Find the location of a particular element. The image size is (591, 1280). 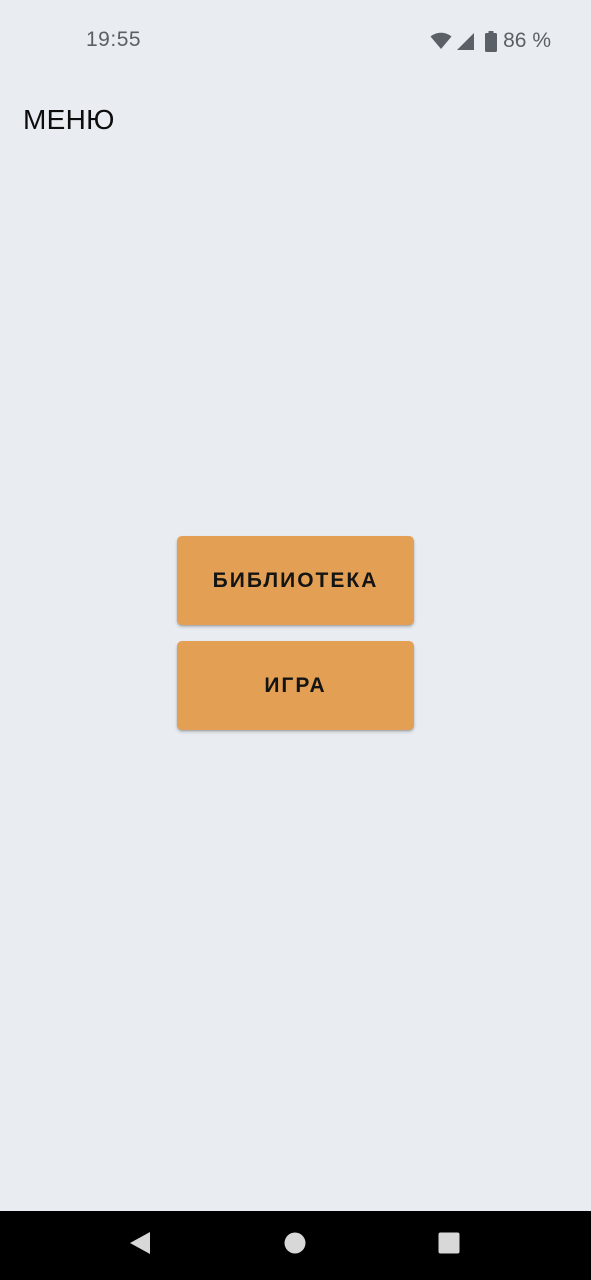

battery-icon is located at coordinates (491, 41).